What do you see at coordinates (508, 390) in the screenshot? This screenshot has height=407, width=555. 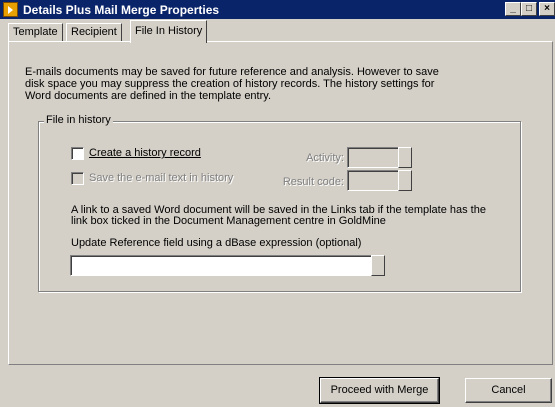 I see `cancel-button: Cancel` at bounding box center [508, 390].